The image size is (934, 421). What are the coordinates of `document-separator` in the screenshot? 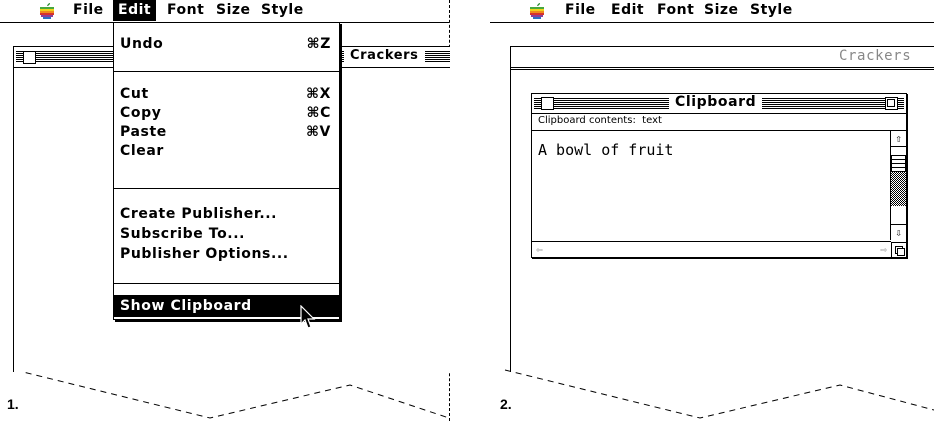 It's located at (722, 69).